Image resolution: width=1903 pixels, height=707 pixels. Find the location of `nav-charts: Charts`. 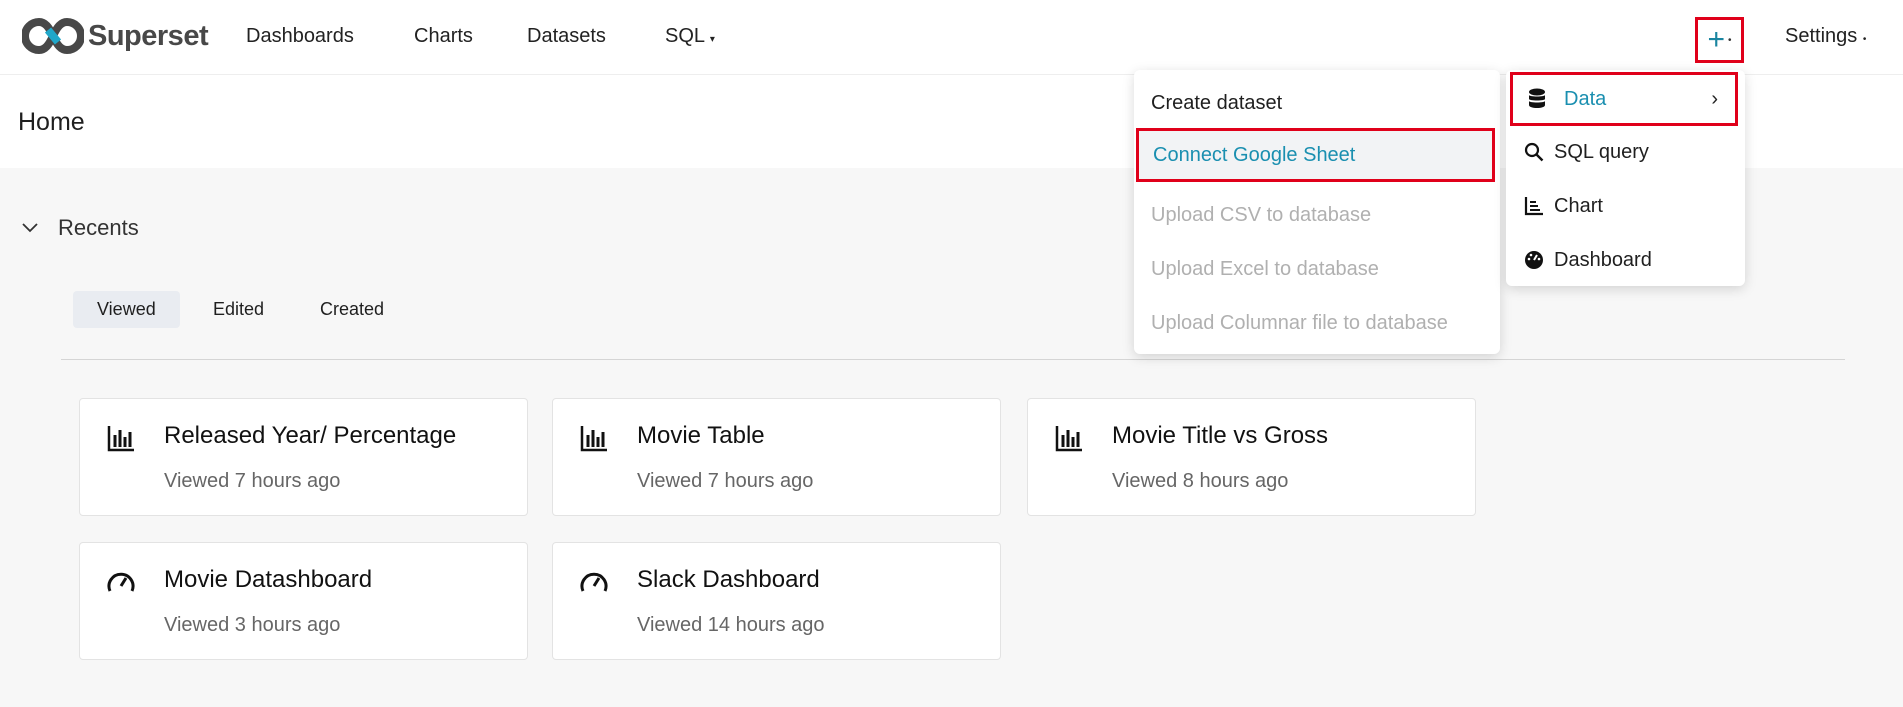

nav-charts: Charts is located at coordinates (443, 36).